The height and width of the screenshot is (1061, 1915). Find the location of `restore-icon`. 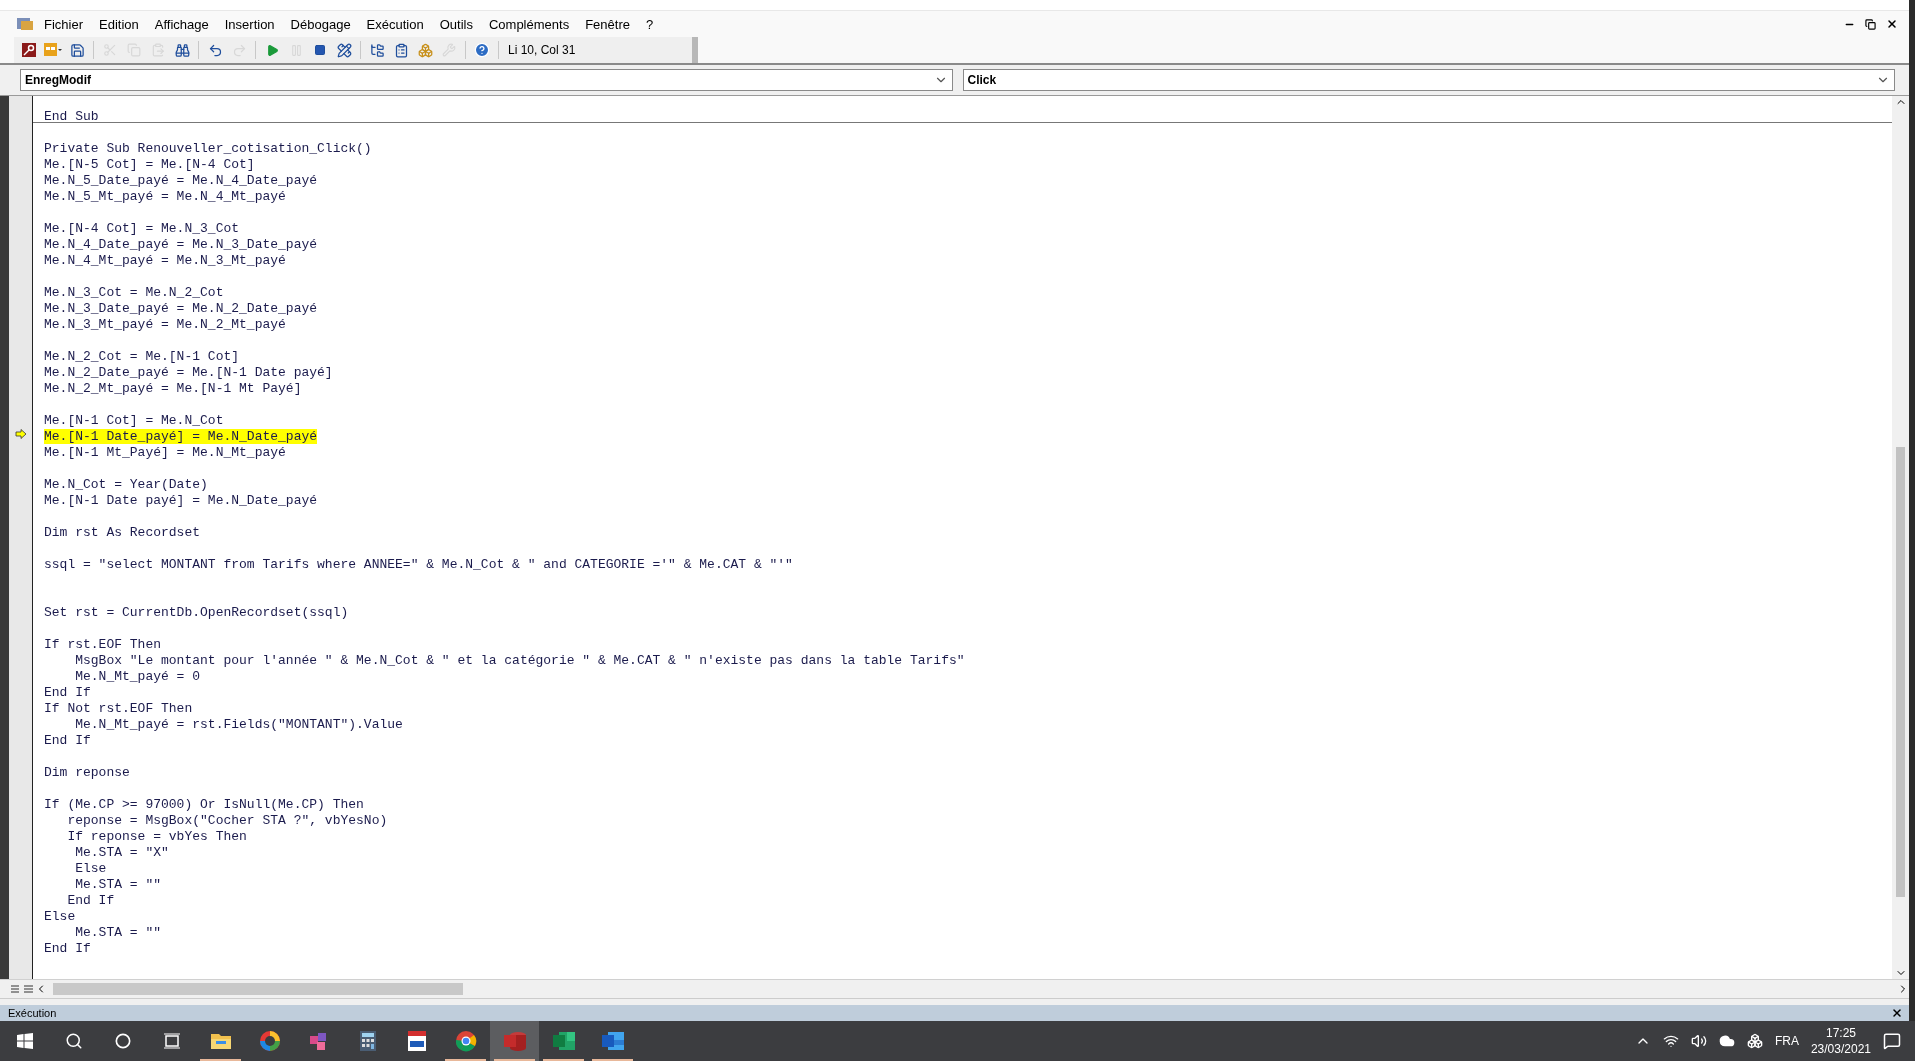

restore-icon is located at coordinates (1870, 24).